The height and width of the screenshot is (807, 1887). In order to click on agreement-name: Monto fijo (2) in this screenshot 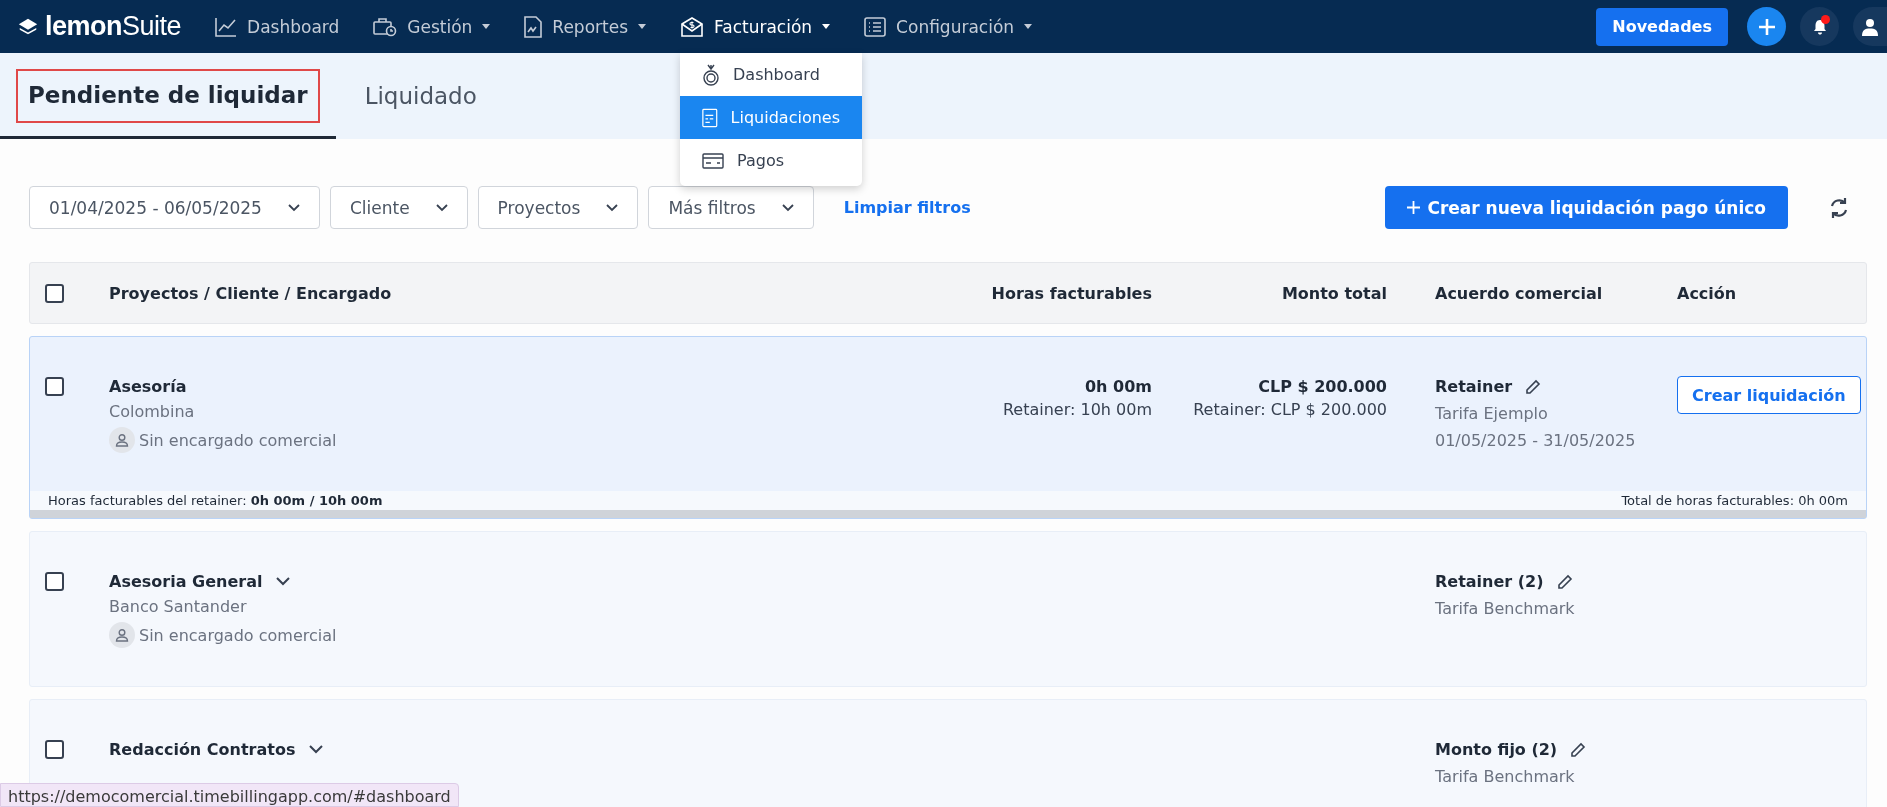, I will do `click(1496, 749)`.